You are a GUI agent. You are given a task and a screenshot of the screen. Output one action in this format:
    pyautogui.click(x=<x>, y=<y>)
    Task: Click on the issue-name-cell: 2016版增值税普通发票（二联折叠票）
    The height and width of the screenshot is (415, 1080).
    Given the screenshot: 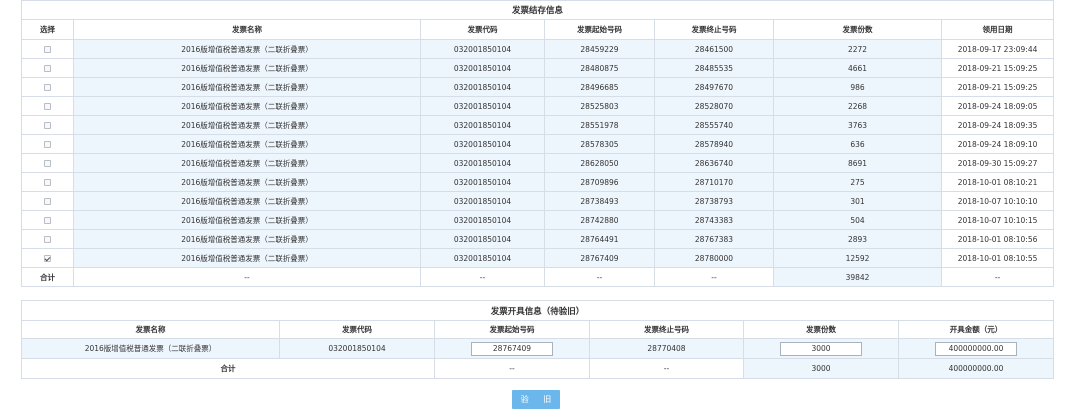 What is the action you would take?
    pyautogui.click(x=150, y=348)
    